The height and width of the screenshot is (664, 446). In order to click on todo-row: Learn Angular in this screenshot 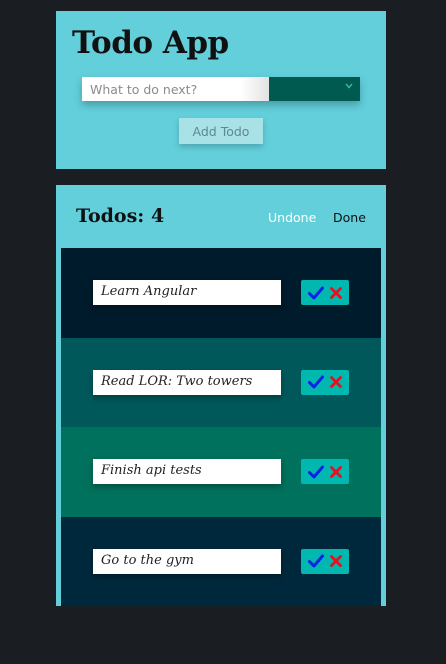, I will do `click(221, 293)`.